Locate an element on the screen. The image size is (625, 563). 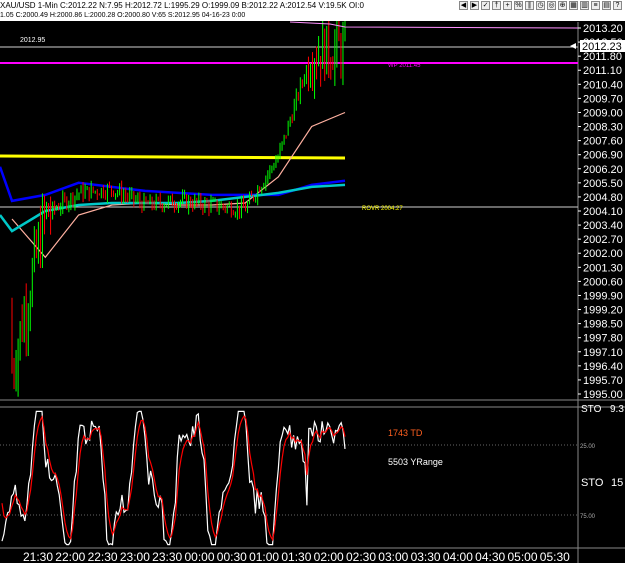
x-tick-label: 02:30 is located at coordinates (361, 556).